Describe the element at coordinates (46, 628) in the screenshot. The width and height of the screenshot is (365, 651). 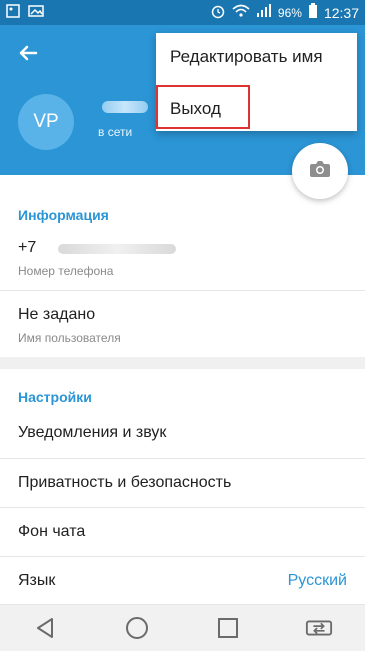
I see `nav-back-icon` at that location.